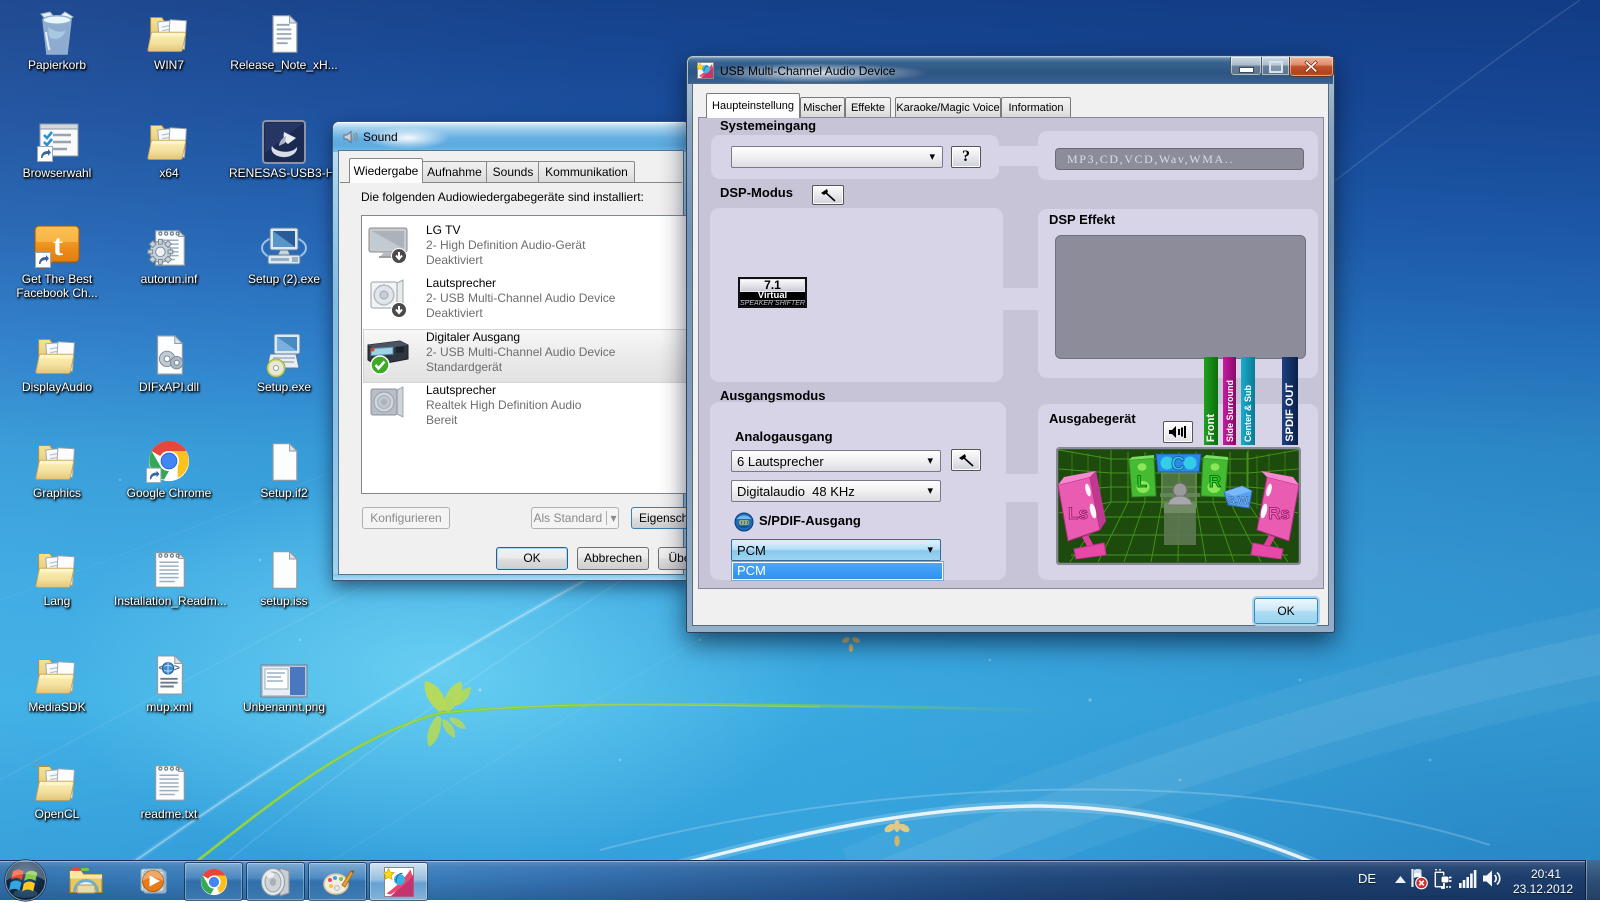  Describe the element at coordinates (1238, 501) in the screenshot. I see `svg-text: S.W.` at that location.